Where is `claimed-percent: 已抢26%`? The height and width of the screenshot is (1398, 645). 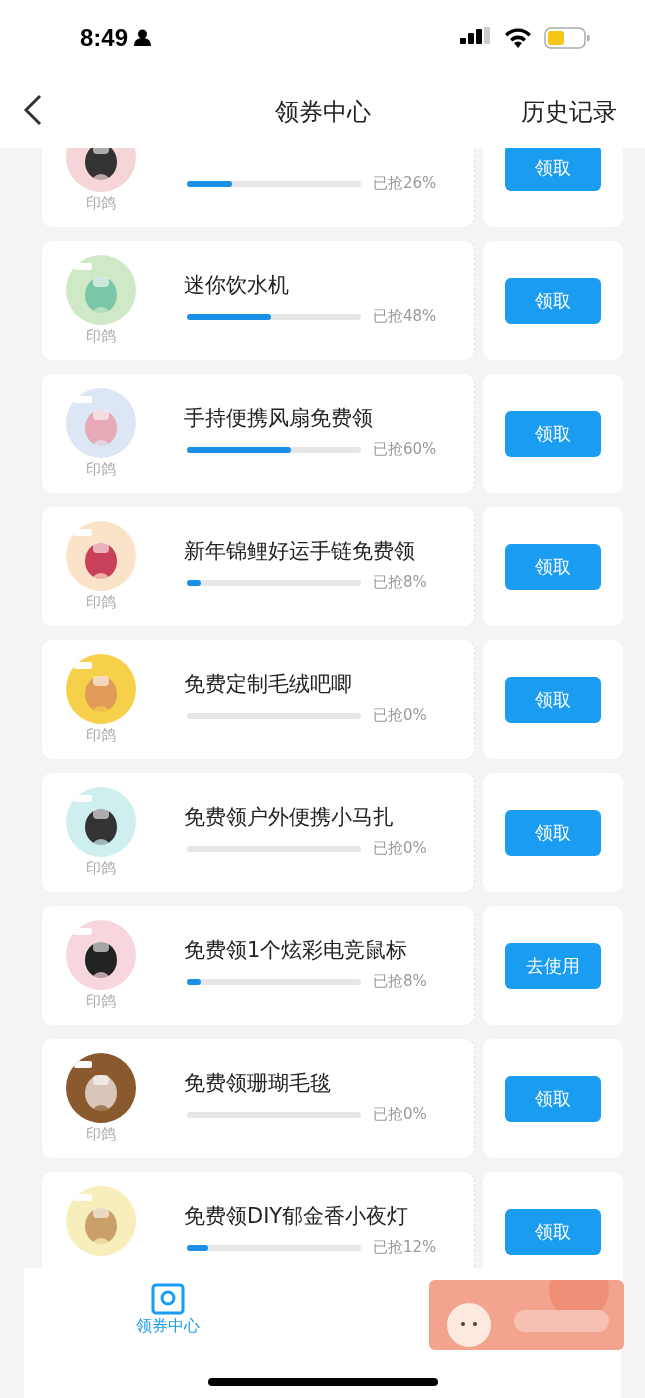 claimed-percent: 已抢26% is located at coordinates (405, 183).